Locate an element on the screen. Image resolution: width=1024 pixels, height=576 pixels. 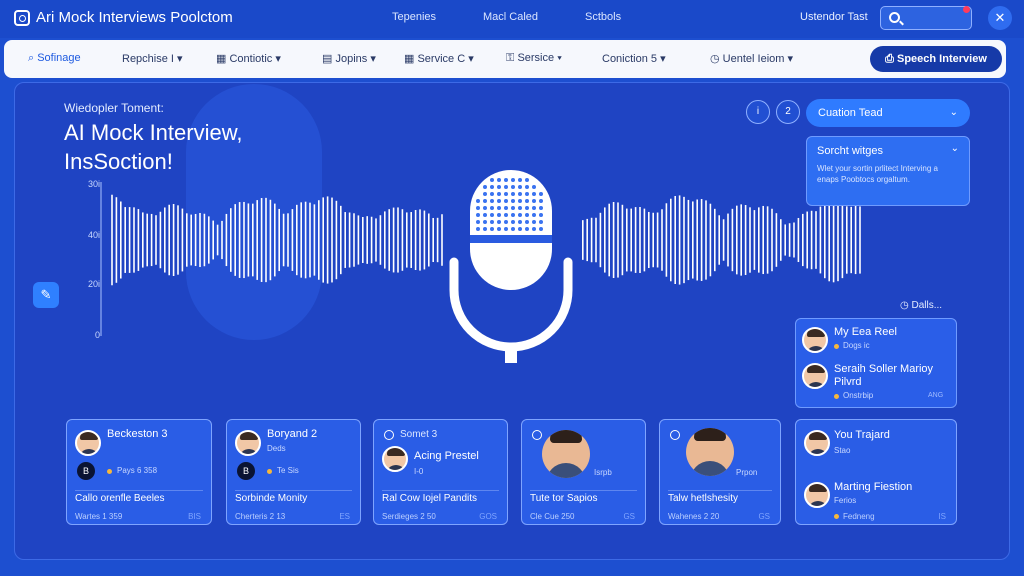
card-sub: Acing Prestel is located at coordinates (446, 456).